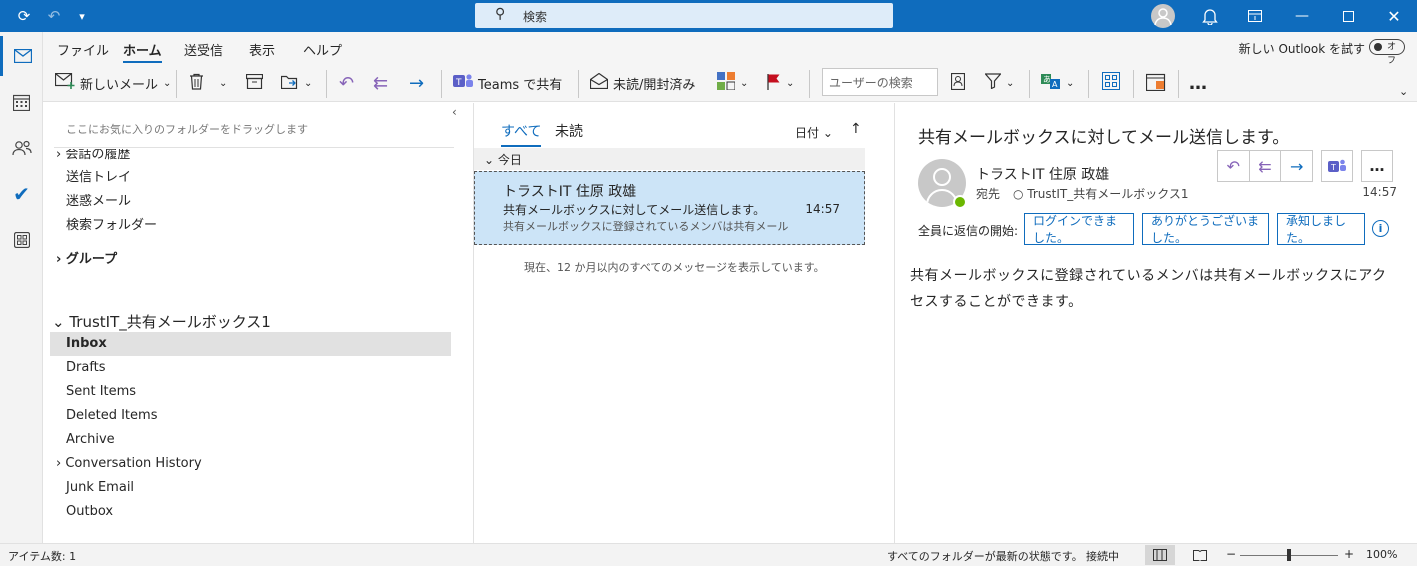 This screenshot has height=566, width=1417. Describe the element at coordinates (569, 131) in the screenshot. I see `tab-unread: 未読` at that location.